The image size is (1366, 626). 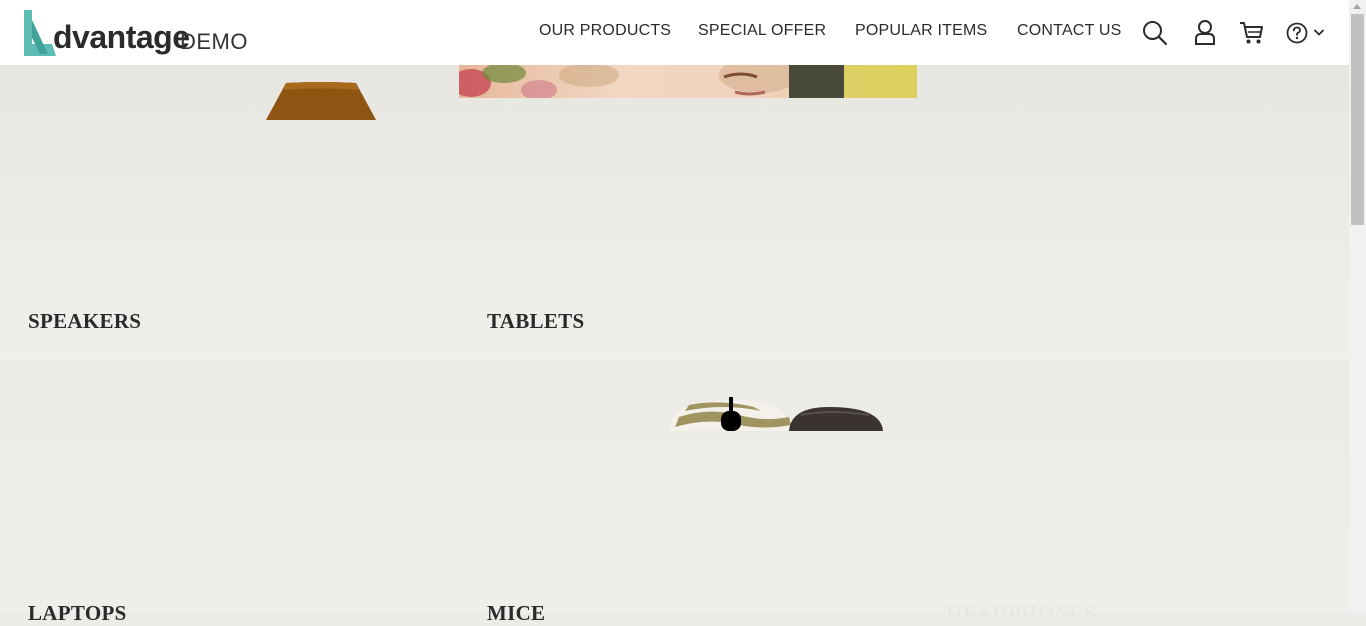 What do you see at coordinates (1357, 6) in the screenshot?
I see `scroll-up-arrow-icon` at bounding box center [1357, 6].